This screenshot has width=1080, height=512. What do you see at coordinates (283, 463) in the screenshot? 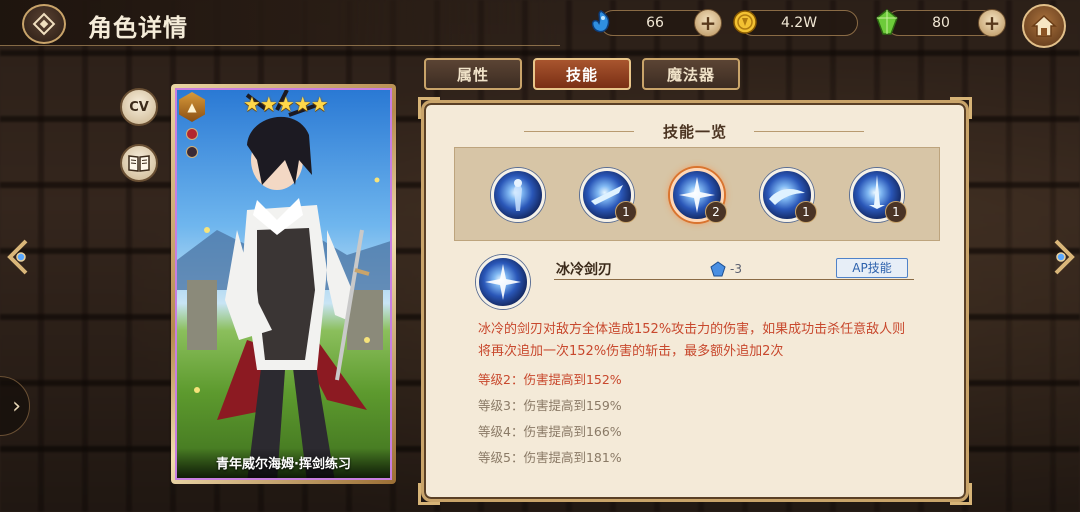
I see `character-name-caption: 青年威尔海姆·挥剑练习` at bounding box center [283, 463].